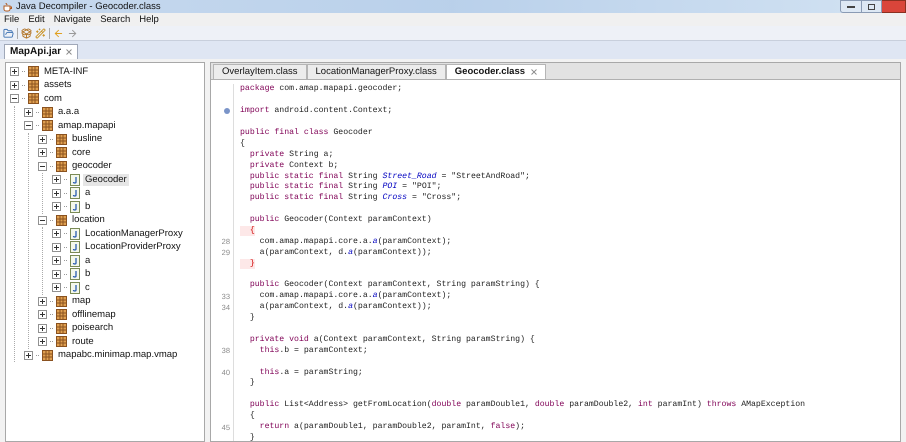 Image resolution: width=906 pixels, height=442 pixels. I want to click on tree-item: LocationManagerProxy, so click(134, 234).